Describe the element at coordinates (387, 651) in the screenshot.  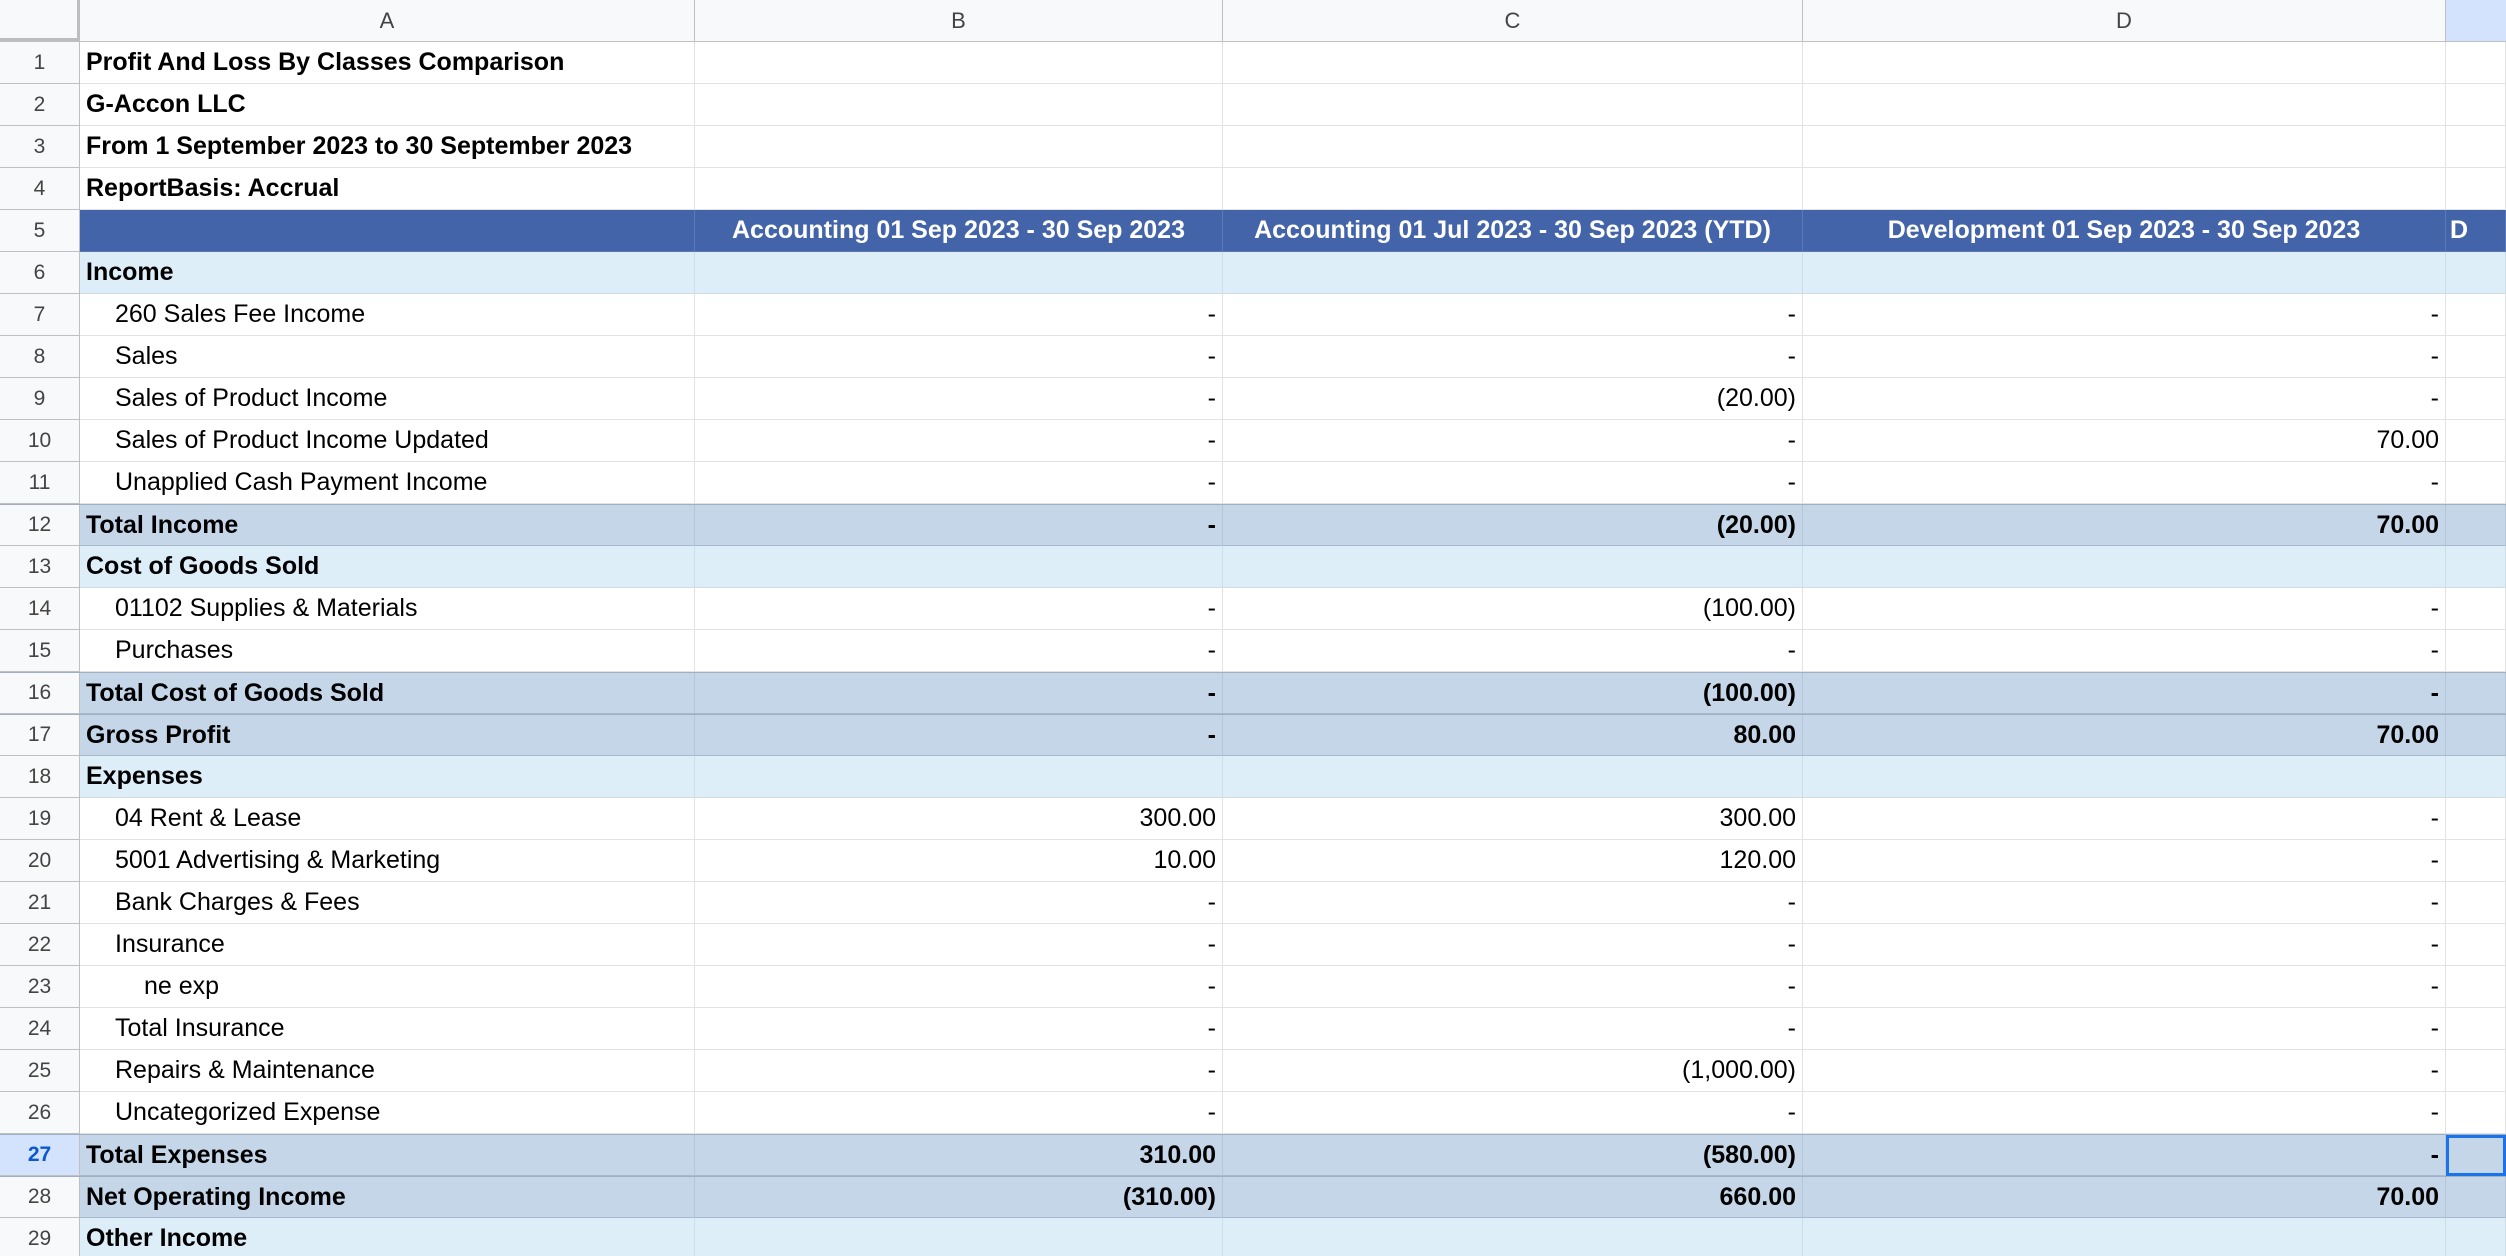
I see `cell-A15: Purchases` at that location.